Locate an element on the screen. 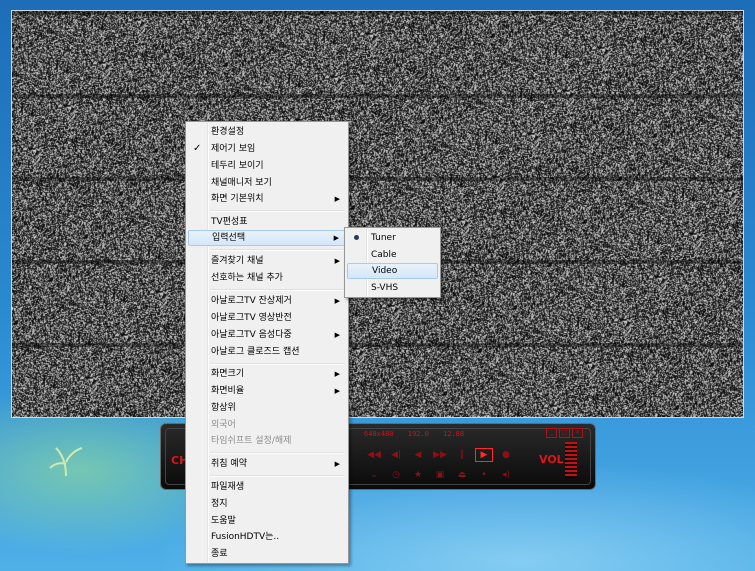  menu-item-foreign-language: 외국어 is located at coordinates (267, 425).